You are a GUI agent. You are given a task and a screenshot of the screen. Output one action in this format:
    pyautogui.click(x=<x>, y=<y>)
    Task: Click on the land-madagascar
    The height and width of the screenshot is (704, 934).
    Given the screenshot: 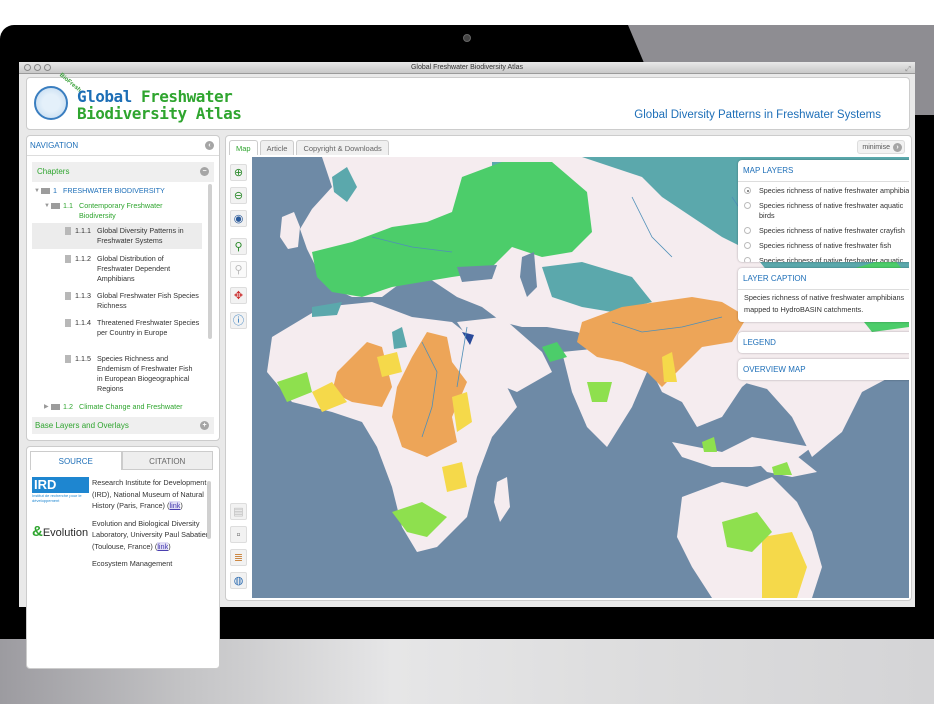 What is the action you would take?
    pyautogui.click(x=502, y=499)
    